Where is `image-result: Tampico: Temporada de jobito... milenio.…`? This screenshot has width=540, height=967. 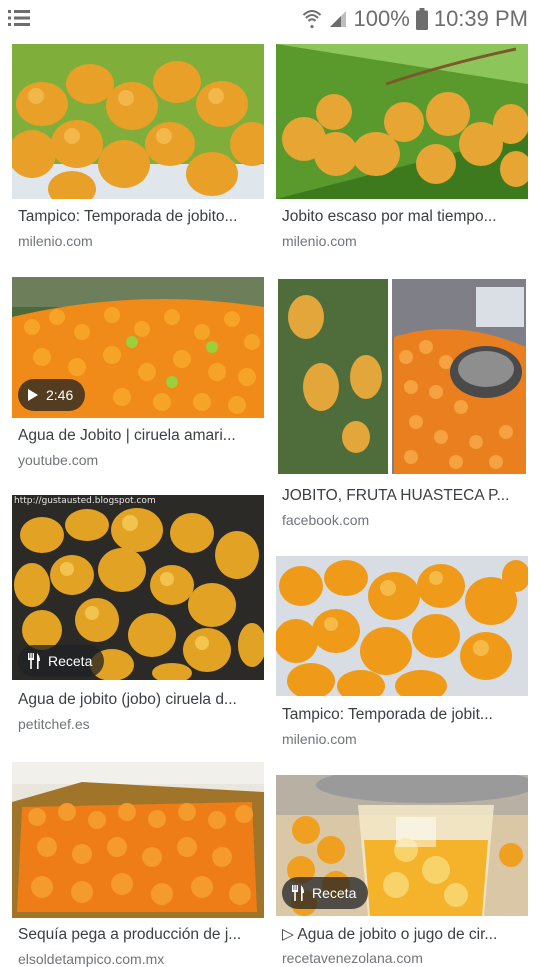 image-result: Tampico: Temporada de jobito... milenio.… is located at coordinates (138, 149).